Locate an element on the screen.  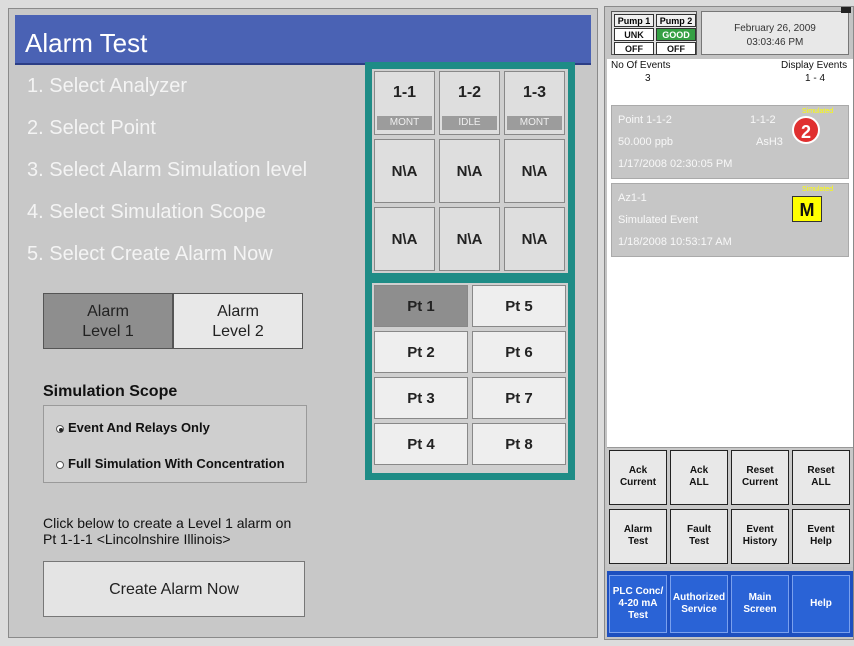
button-line: Service is located at coordinates (699, 609).